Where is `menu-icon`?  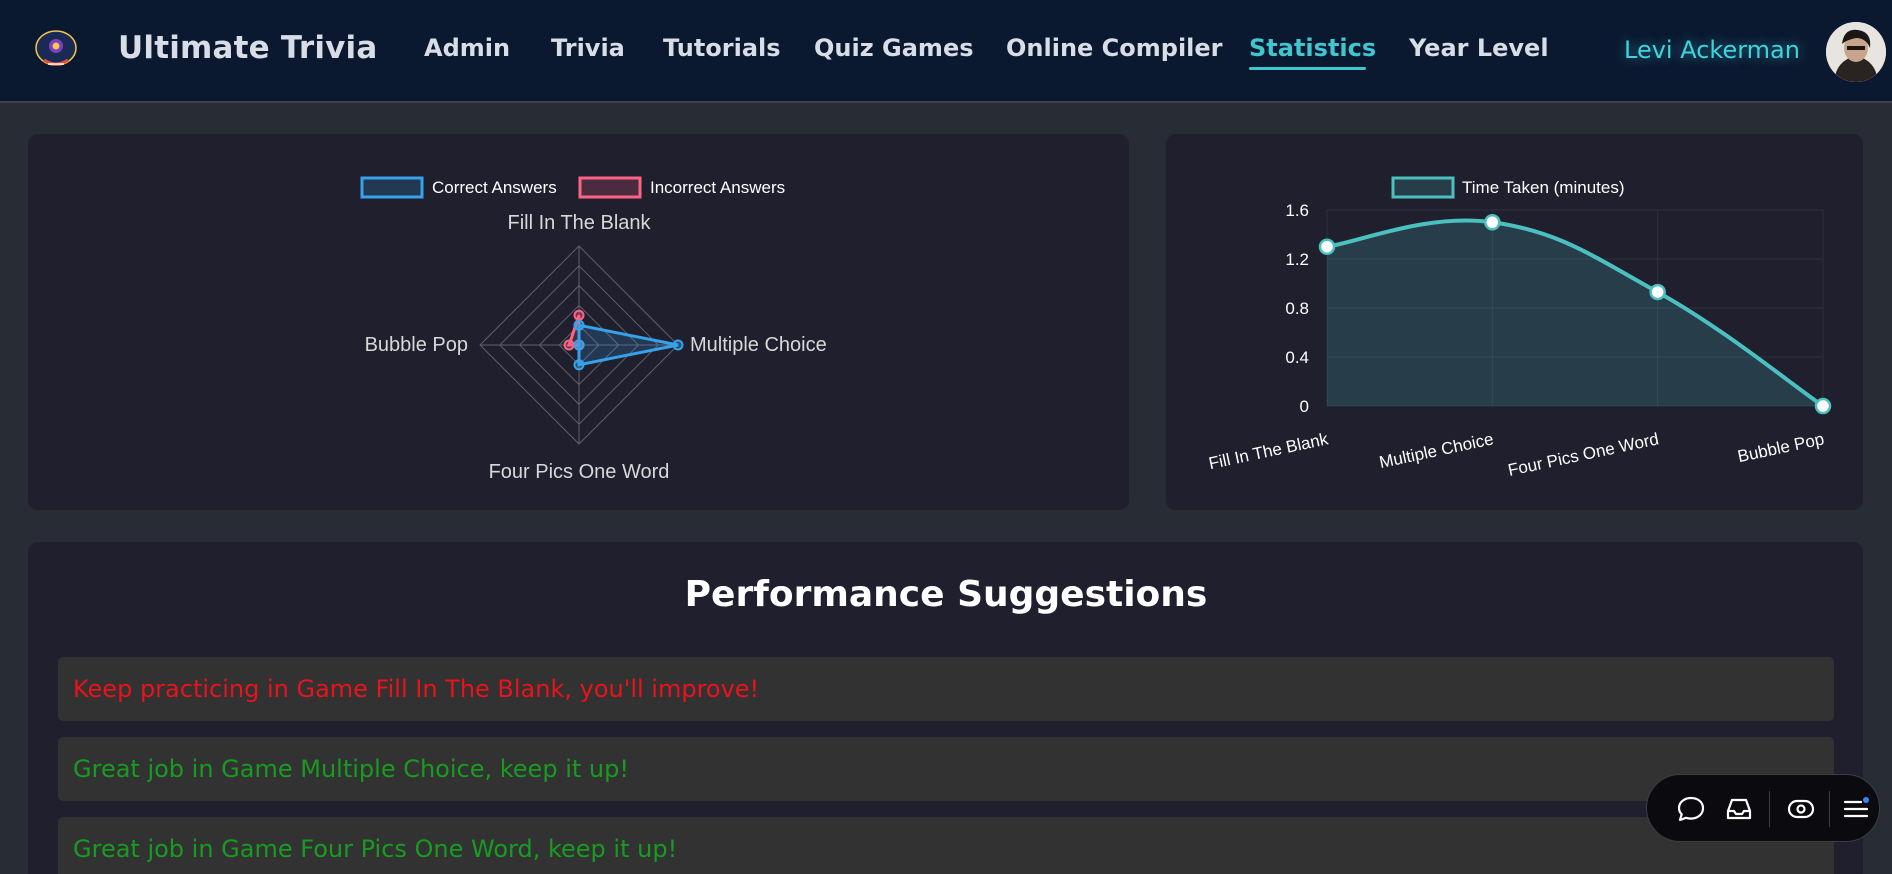
menu-icon is located at coordinates (1856, 809).